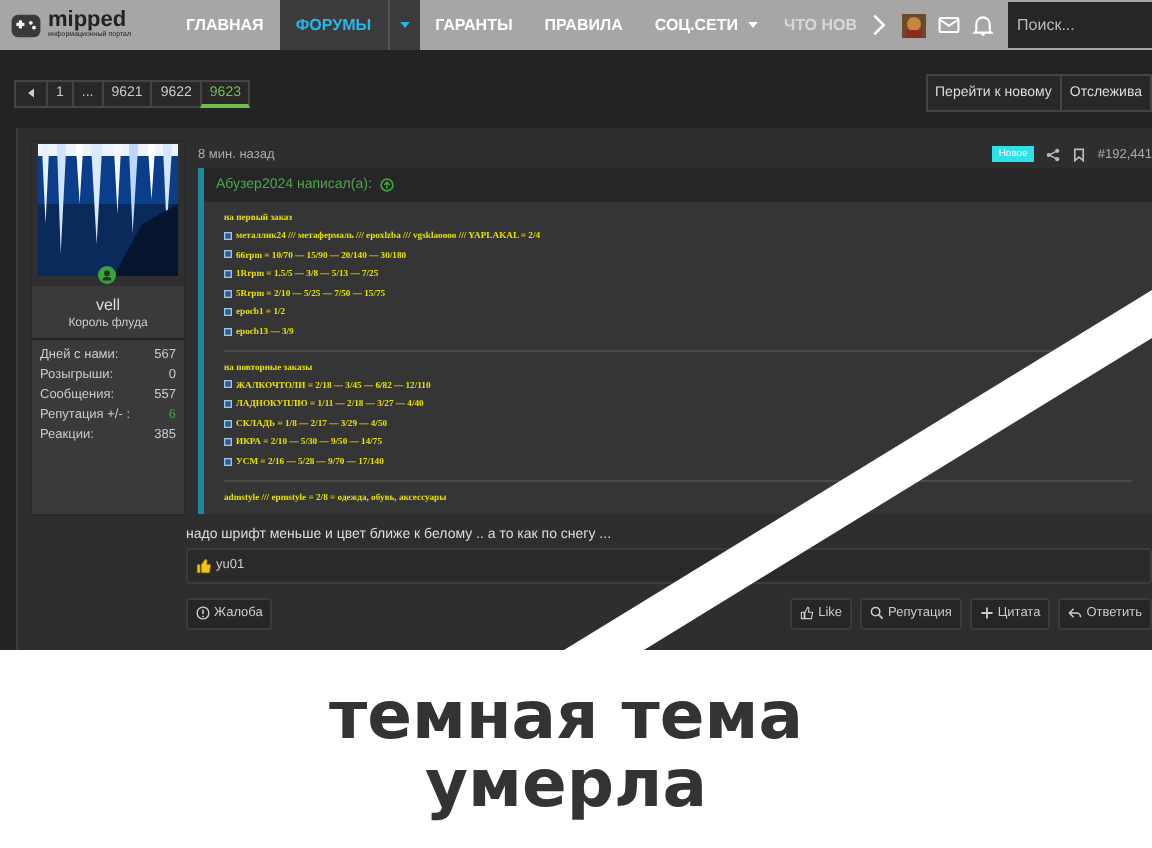 Image resolution: width=1152 pixels, height=848 pixels. Describe the element at coordinates (877, 613) in the screenshot. I see `search-icon` at that location.